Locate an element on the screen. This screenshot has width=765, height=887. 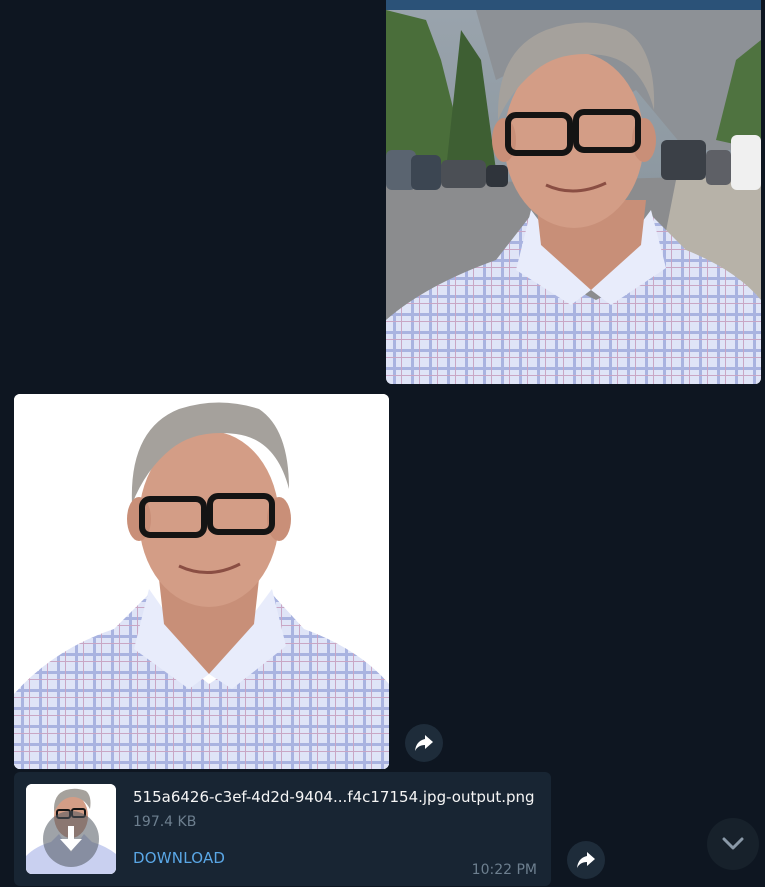
photo-top-bar is located at coordinates (573, 5).